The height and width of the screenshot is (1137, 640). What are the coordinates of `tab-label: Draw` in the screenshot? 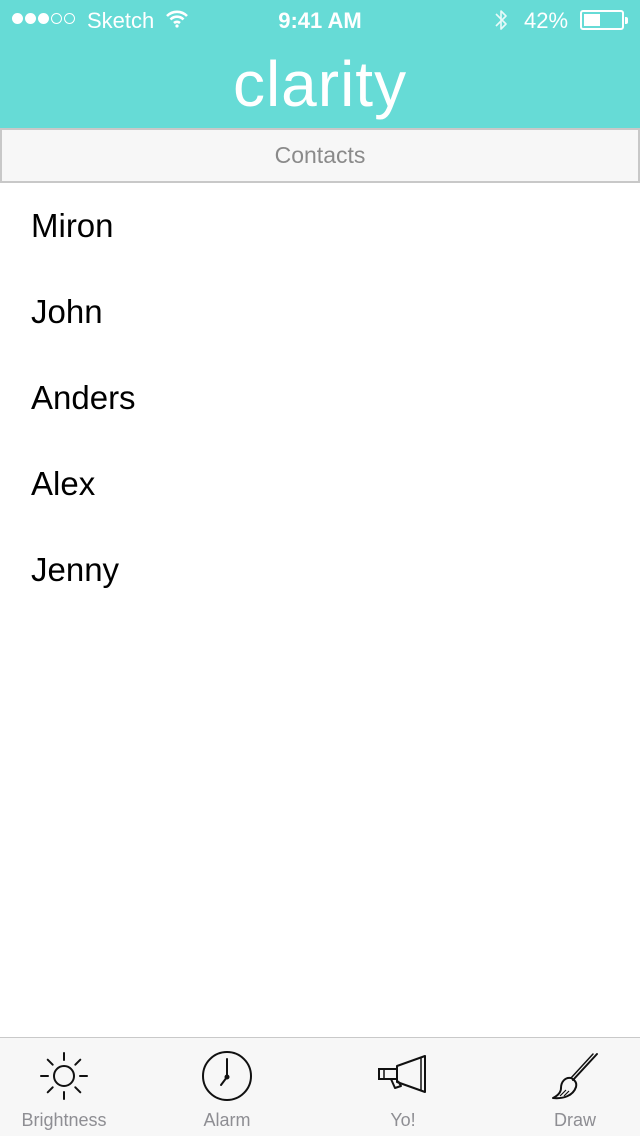 It's located at (574, 1120).